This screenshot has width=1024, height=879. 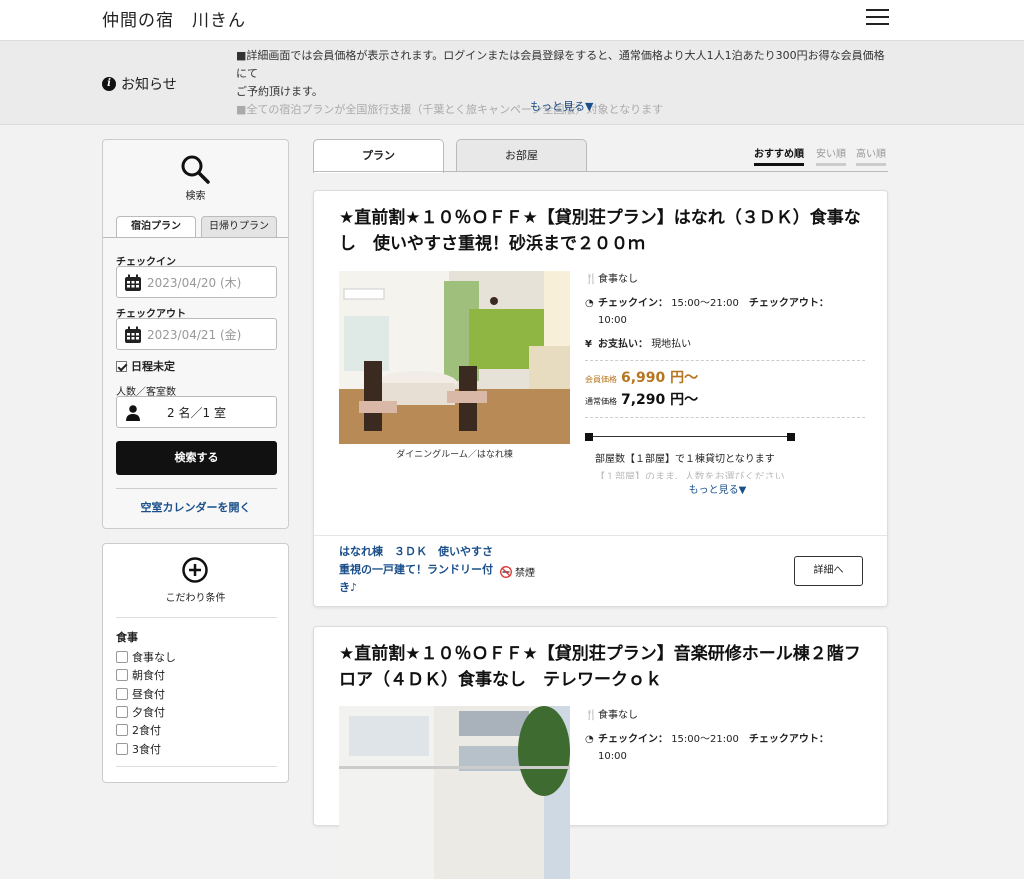 I want to click on menu-icon, so click(x=877, y=17).